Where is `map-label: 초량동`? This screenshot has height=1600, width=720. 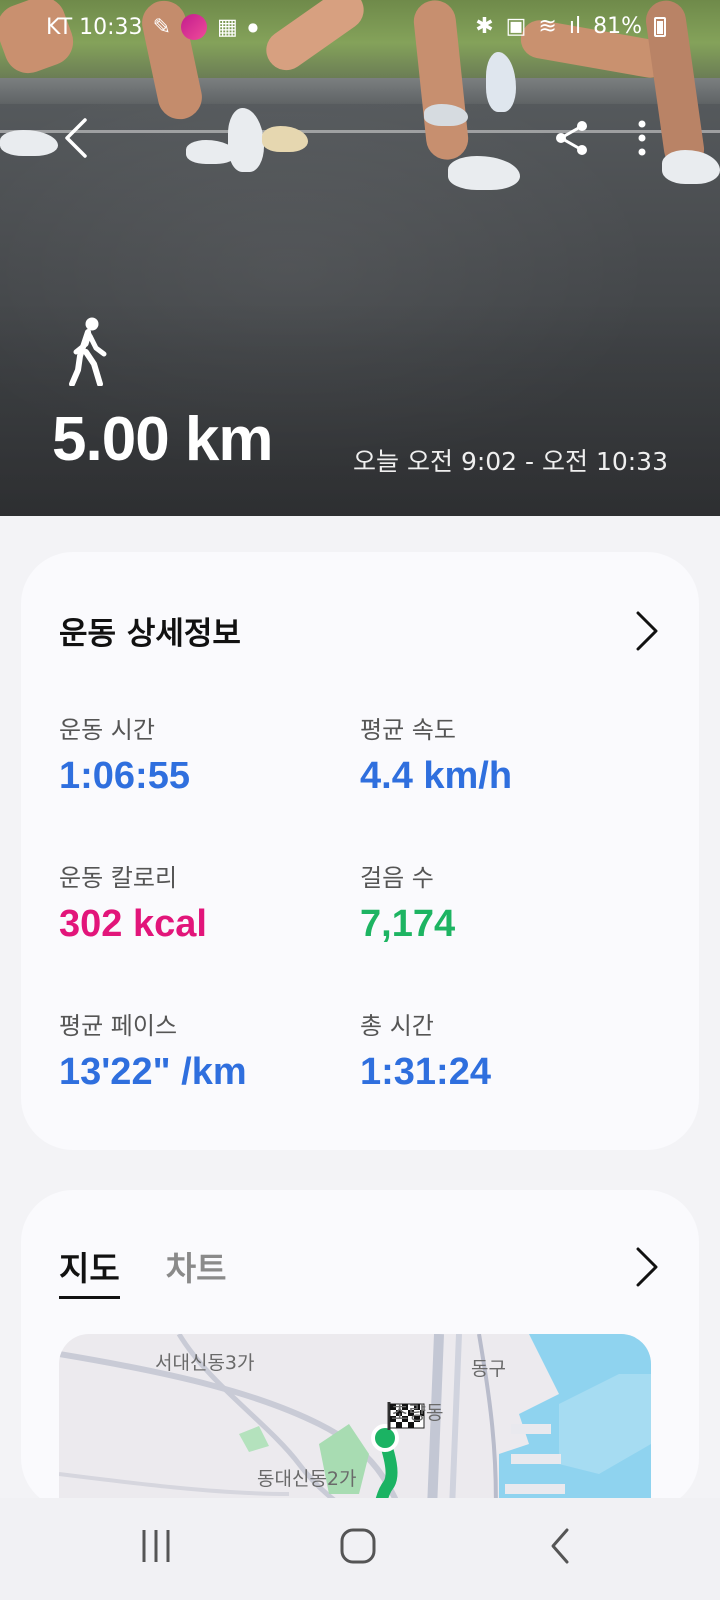
map-label: 초량동 is located at coordinates (417, 1413).